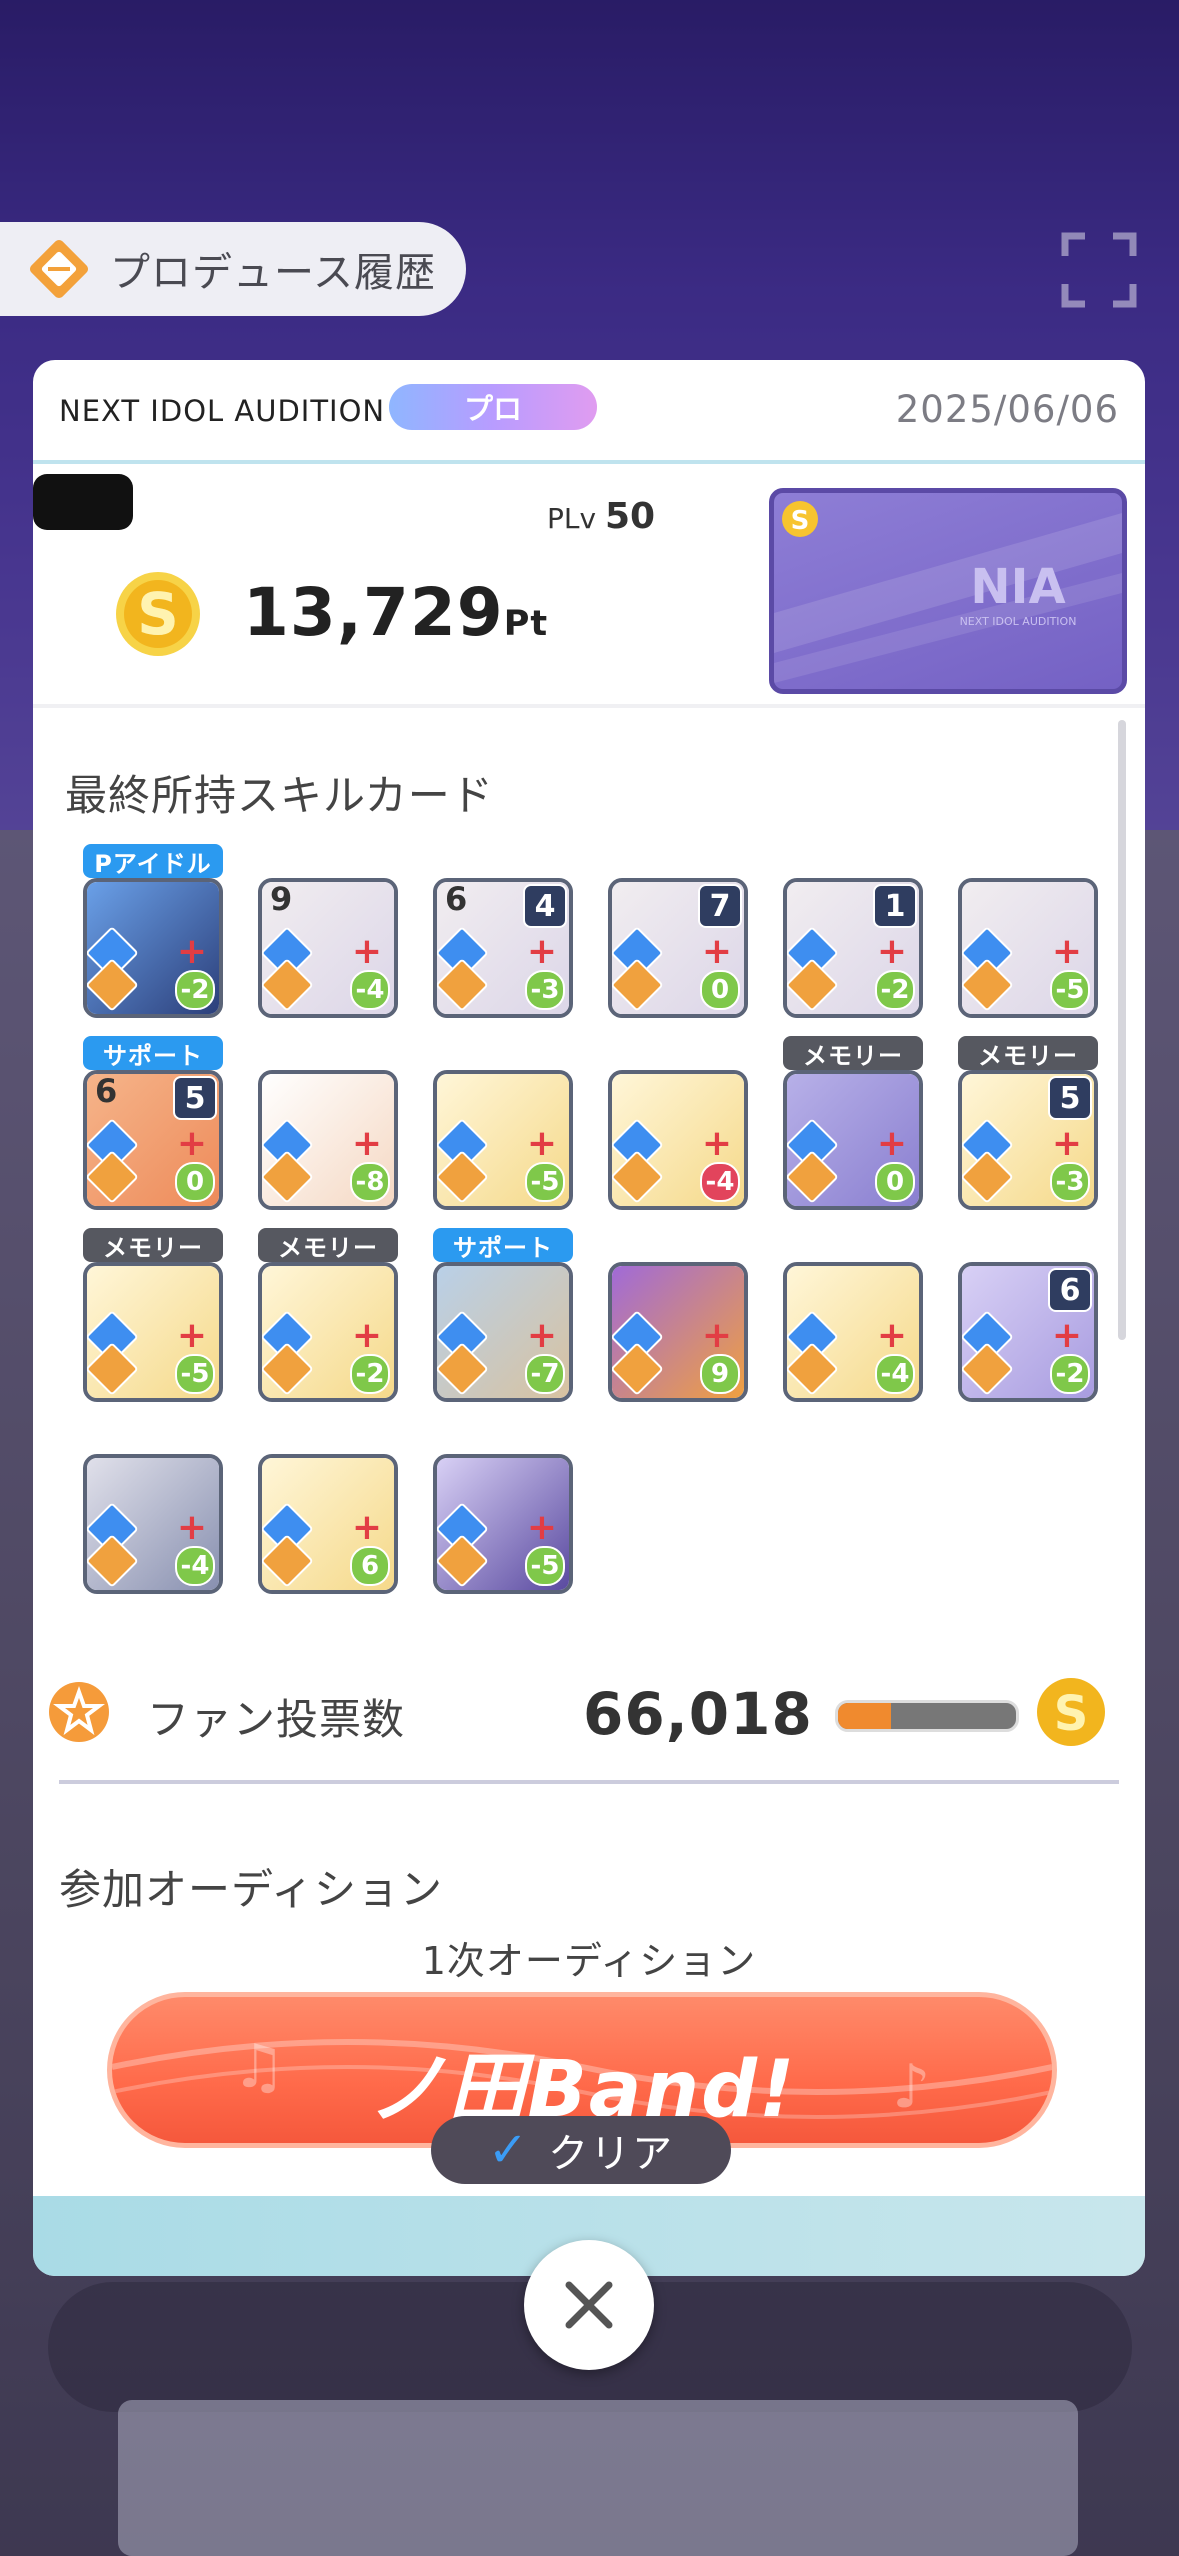  Describe the element at coordinates (678, 948) in the screenshot. I see `skill-card: +7 0` at that location.